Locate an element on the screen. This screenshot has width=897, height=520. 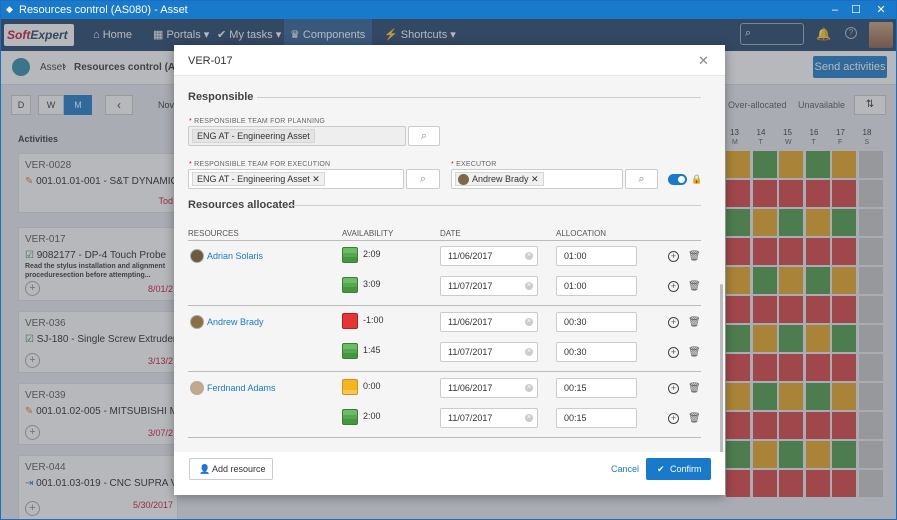
responsible-heading: Responsible is located at coordinates (221, 97).